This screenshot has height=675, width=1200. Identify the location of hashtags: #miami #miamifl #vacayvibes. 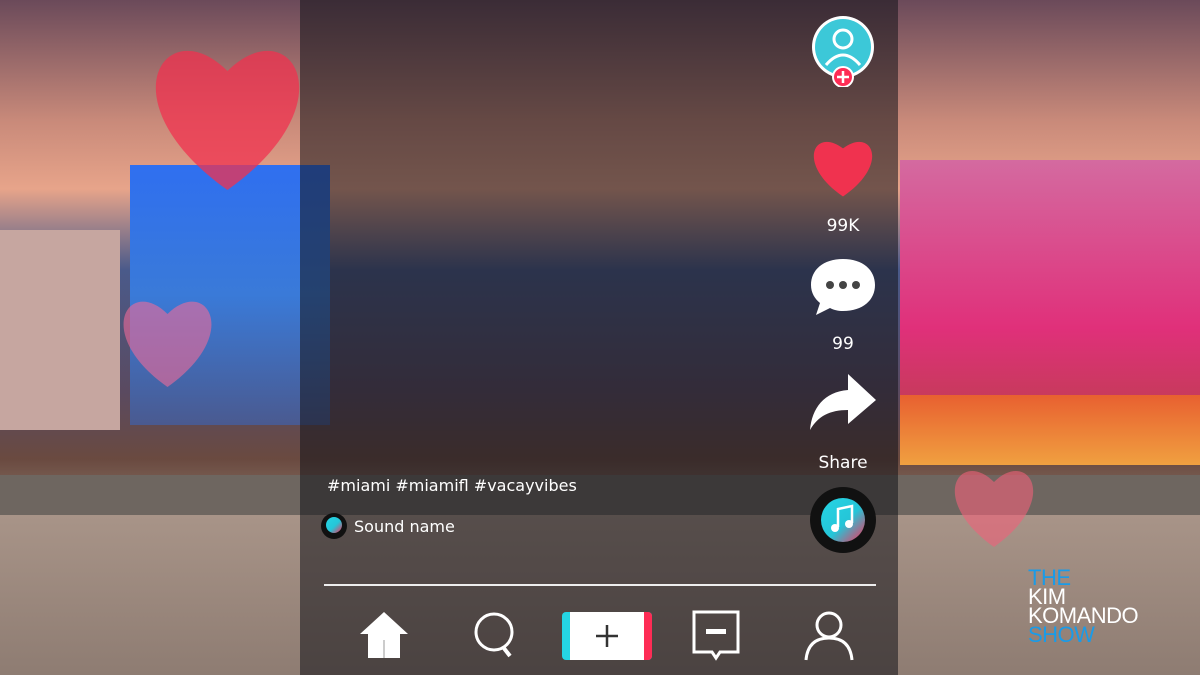
(452, 485).